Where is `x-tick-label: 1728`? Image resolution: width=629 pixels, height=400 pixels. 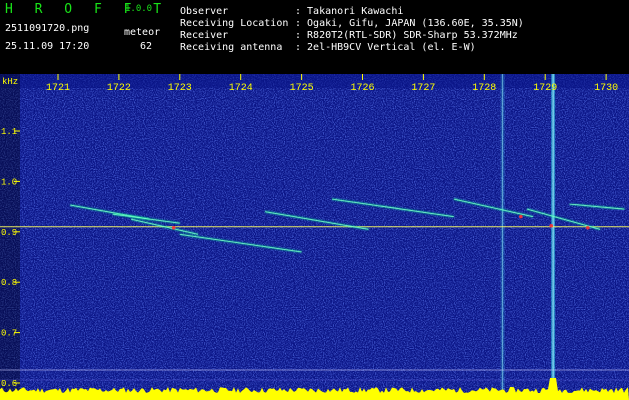 x-tick-label: 1728 is located at coordinates (484, 88).